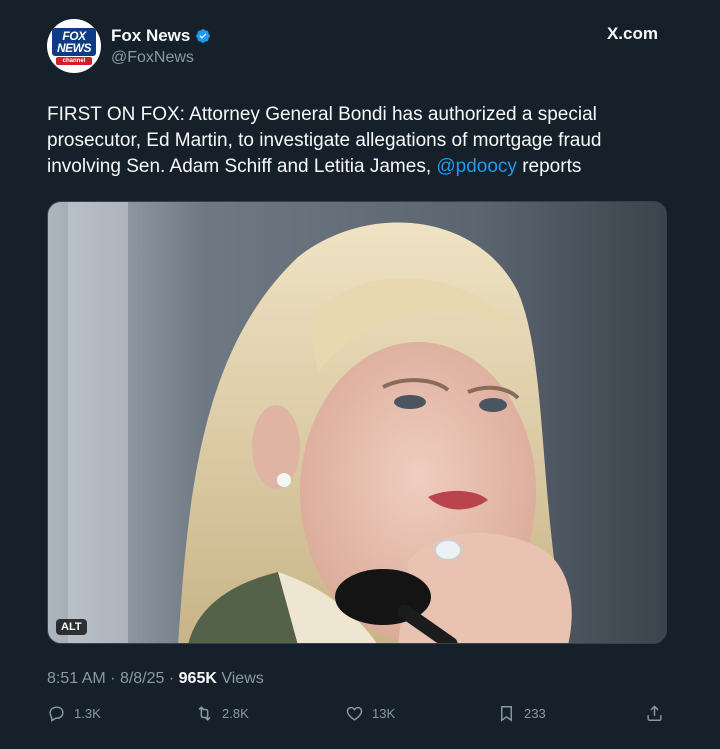 Image resolution: width=720 pixels, height=749 pixels. What do you see at coordinates (161, 58) in the screenshot?
I see `author-handle: @FoxNews` at bounding box center [161, 58].